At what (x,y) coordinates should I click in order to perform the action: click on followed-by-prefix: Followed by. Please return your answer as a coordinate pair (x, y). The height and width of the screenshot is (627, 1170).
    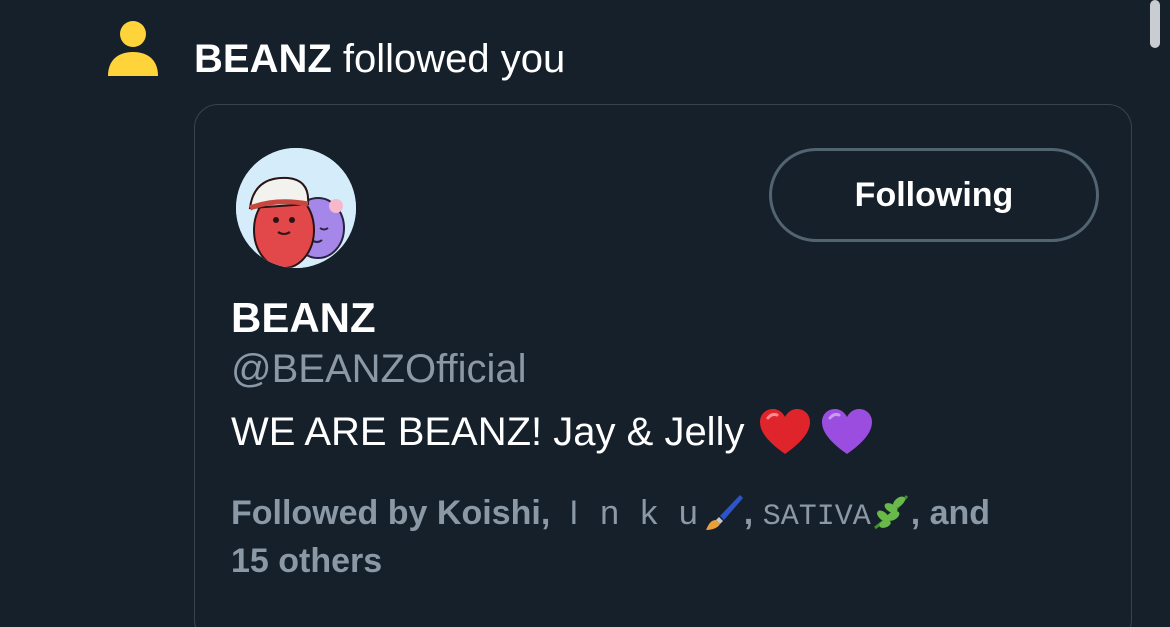
    Looking at the image, I should click on (329, 513).